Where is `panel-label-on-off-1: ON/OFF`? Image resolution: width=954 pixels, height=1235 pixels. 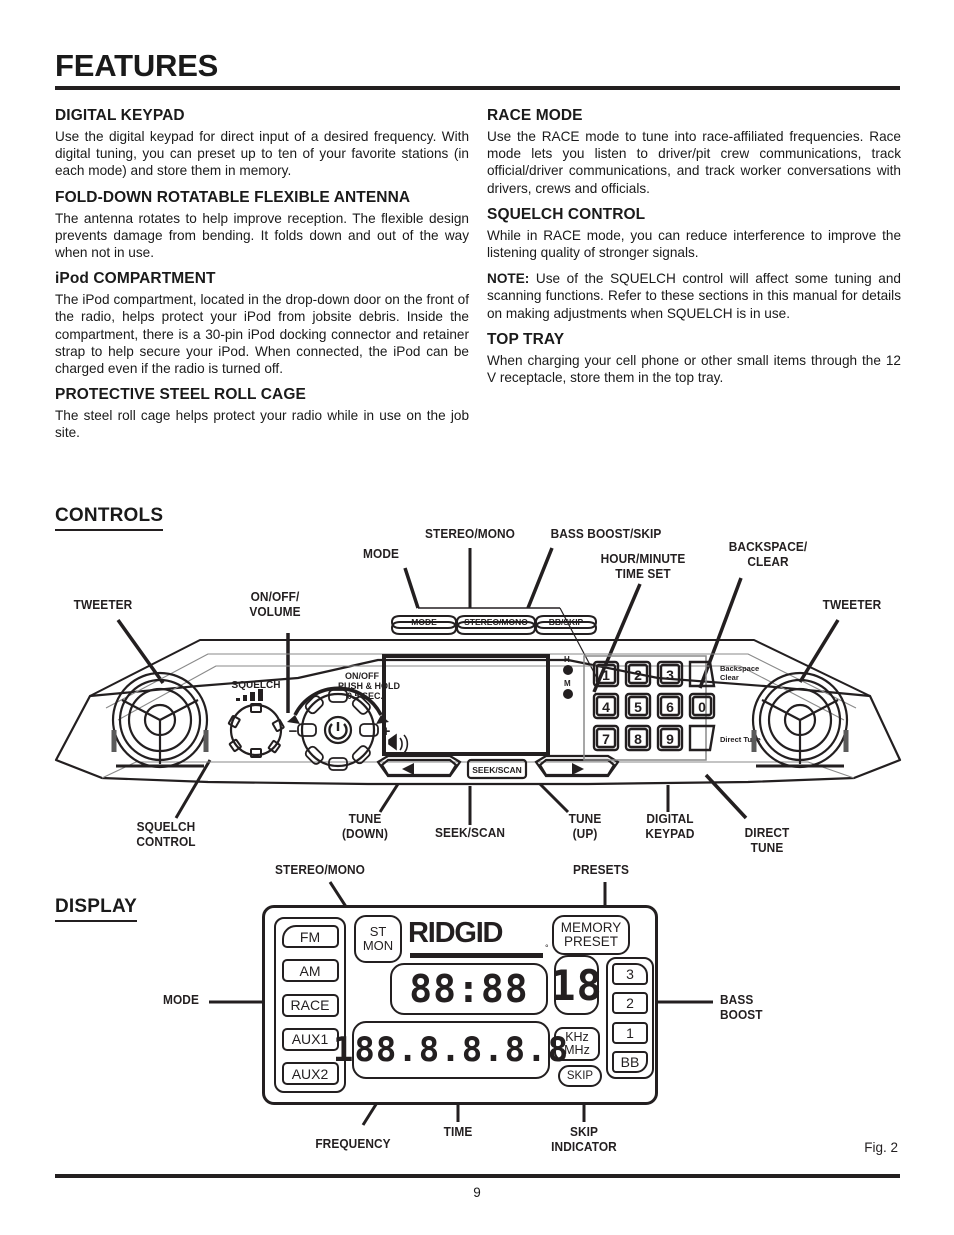
panel-label-on-off-1: ON/OFF is located at coordinates (362, 676).